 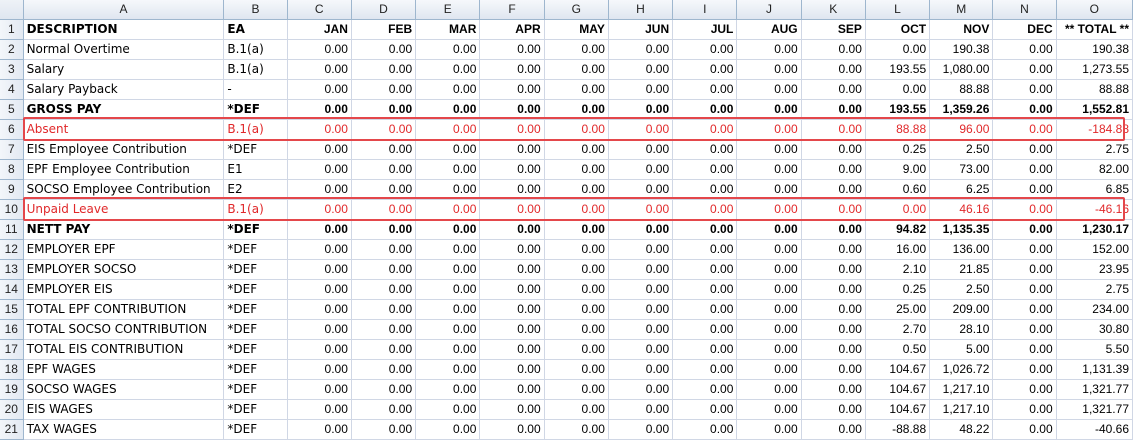 I want to click on cell-b: E1, so click(x=255, y=169).